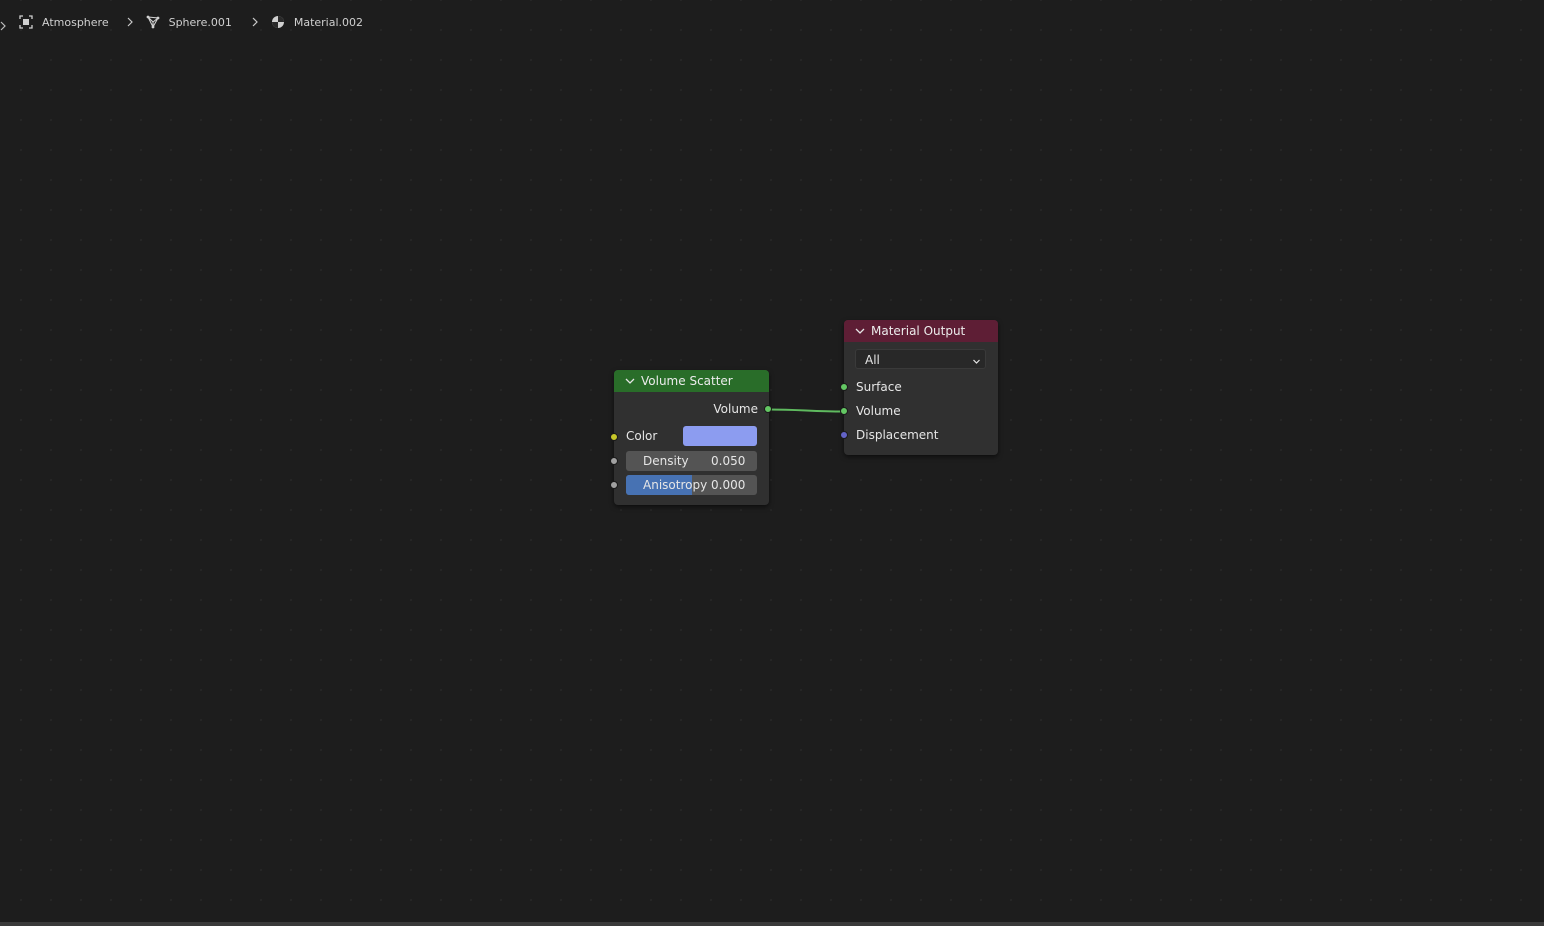  Describe the element at coordinates (691, 461) in the screenshot. I see `density-field: Density 0.050` at that location.